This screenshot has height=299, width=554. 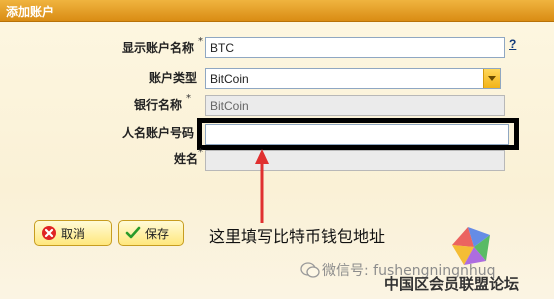 I want to click on name-required-mark: *, so click(x=200, y=152).